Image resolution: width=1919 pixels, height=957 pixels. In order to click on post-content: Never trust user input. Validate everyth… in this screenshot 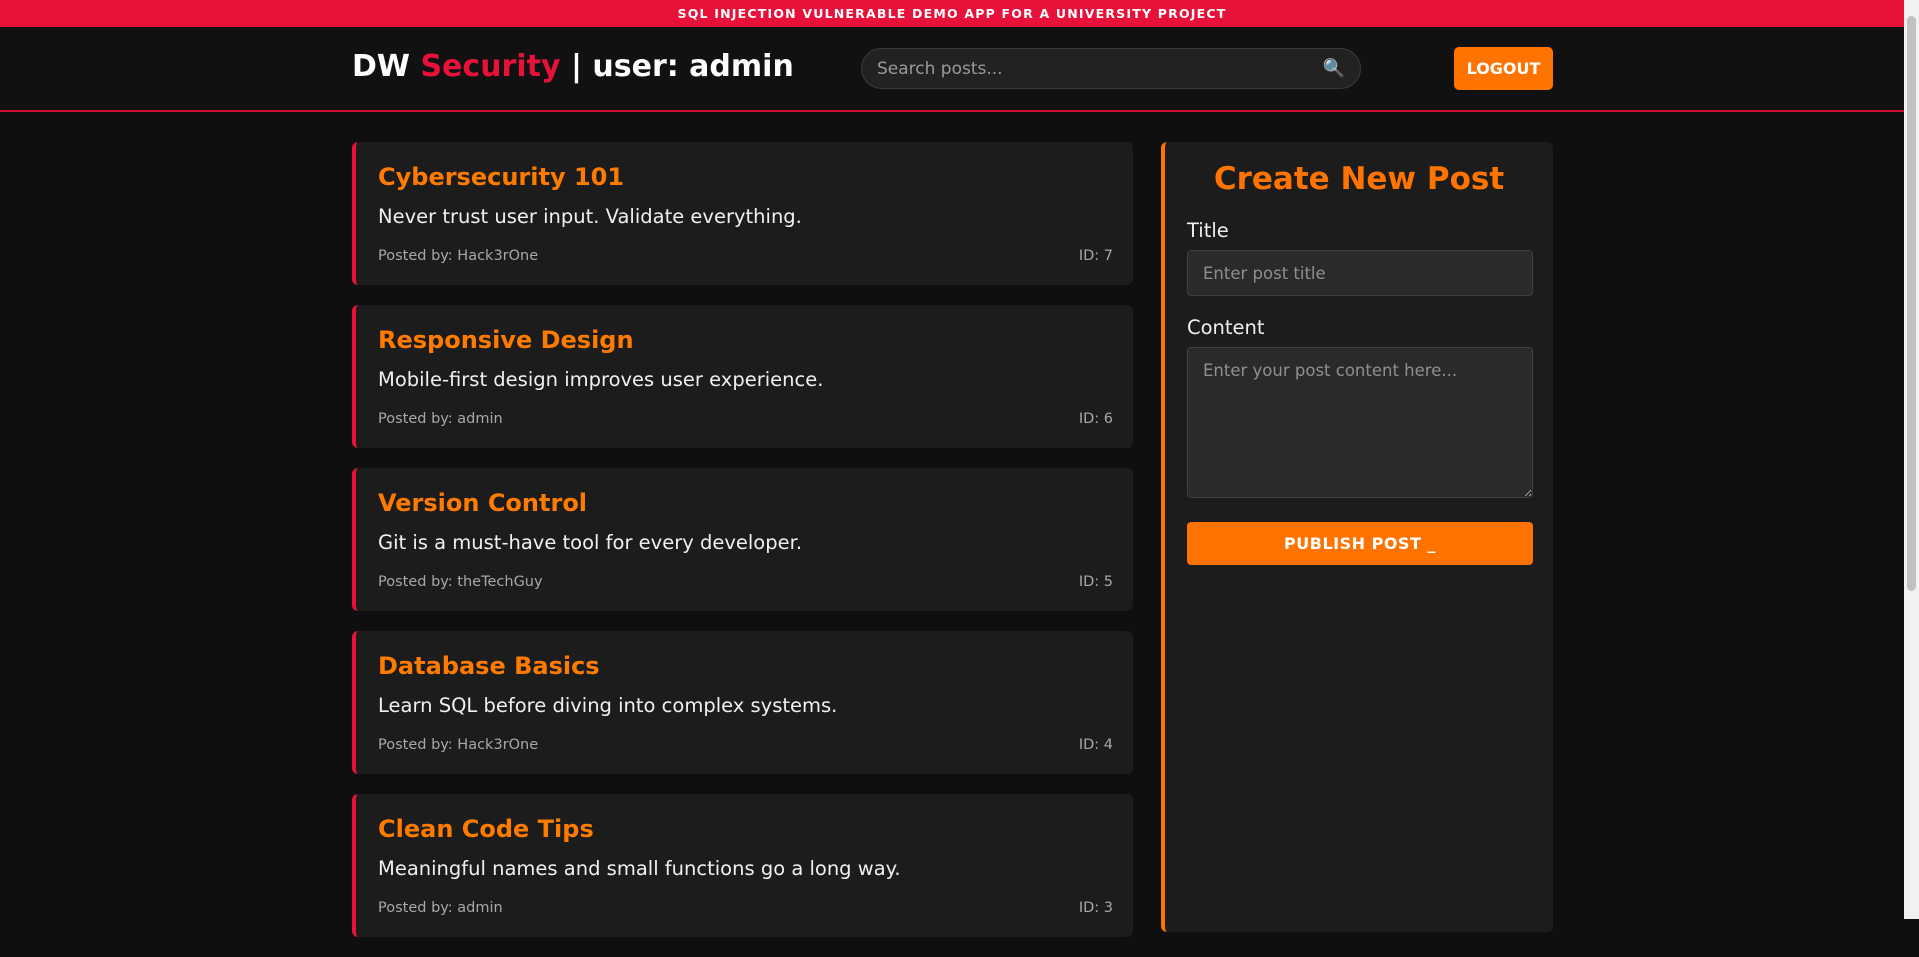, I will do `click(590, 216)`.